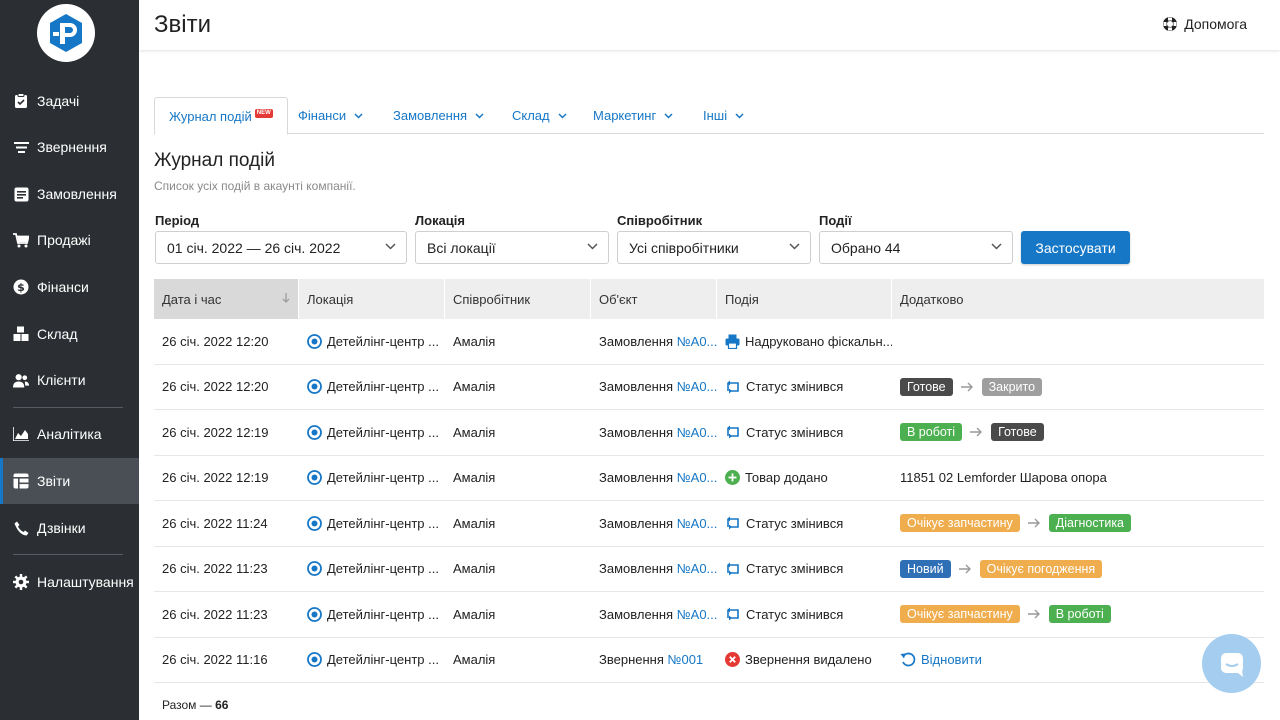 Image resolution: width=1280 pixels, height=720 pixels. I want to click on status-badge-to: Готове, so click(1017, 432).